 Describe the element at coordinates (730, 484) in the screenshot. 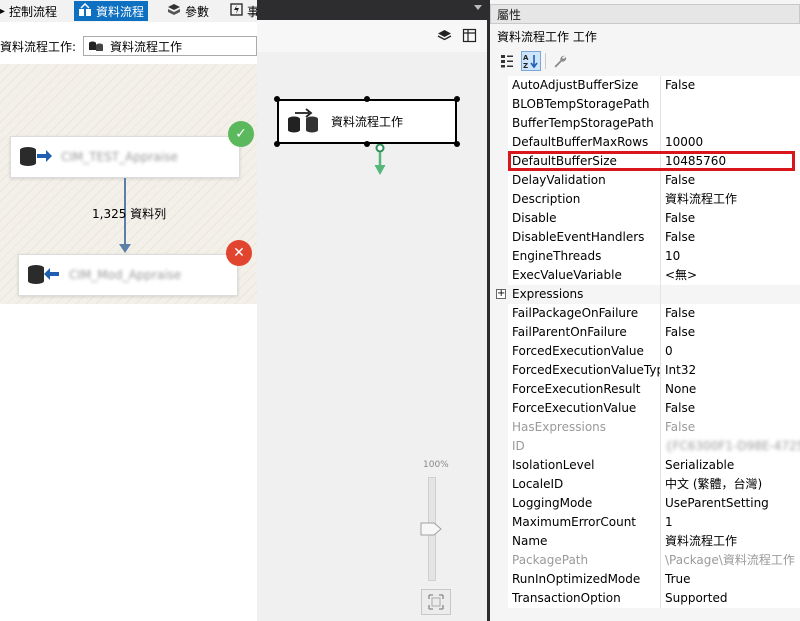

I see `property-value: 中文 (繁體，台灣)` at that location.